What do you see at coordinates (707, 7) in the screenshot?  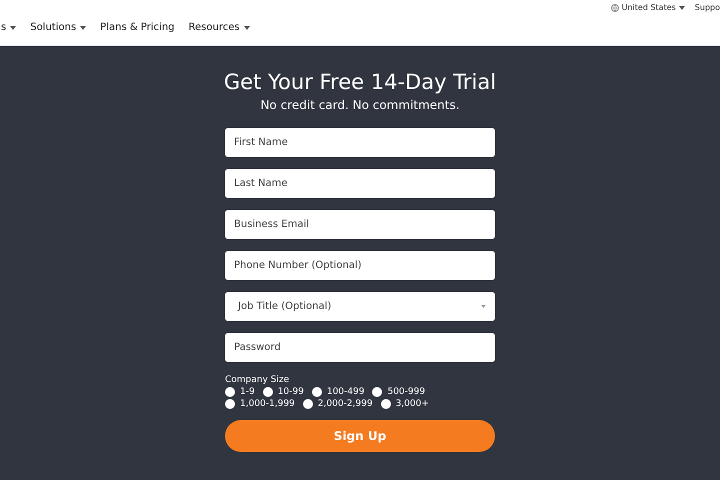 I see `support-link: Suppo` at bounding box center [707, 7].